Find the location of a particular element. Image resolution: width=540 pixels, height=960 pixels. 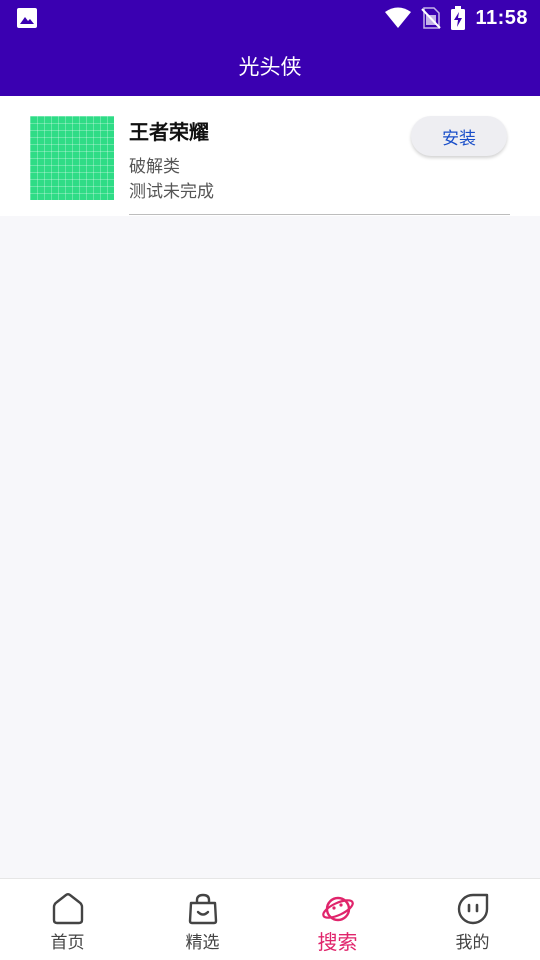

install-button: 安装 is located at coordinates (459, 136).